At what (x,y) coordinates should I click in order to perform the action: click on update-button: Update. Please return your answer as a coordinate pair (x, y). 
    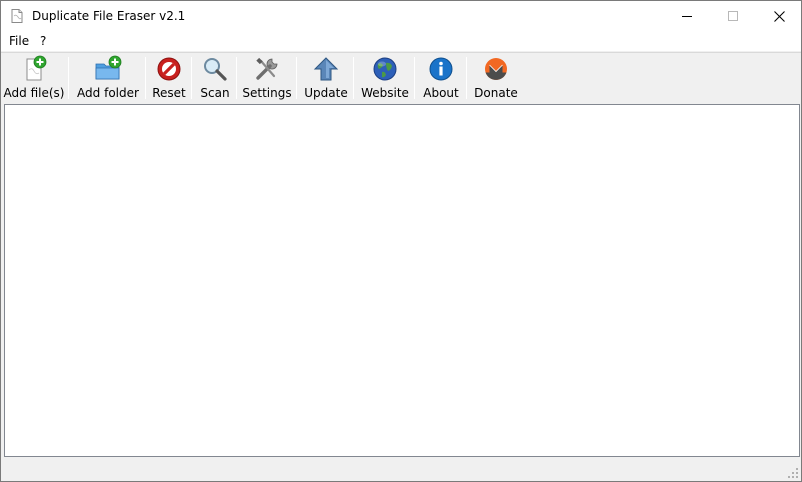
    Looking at the image, I should click on (326, 78).